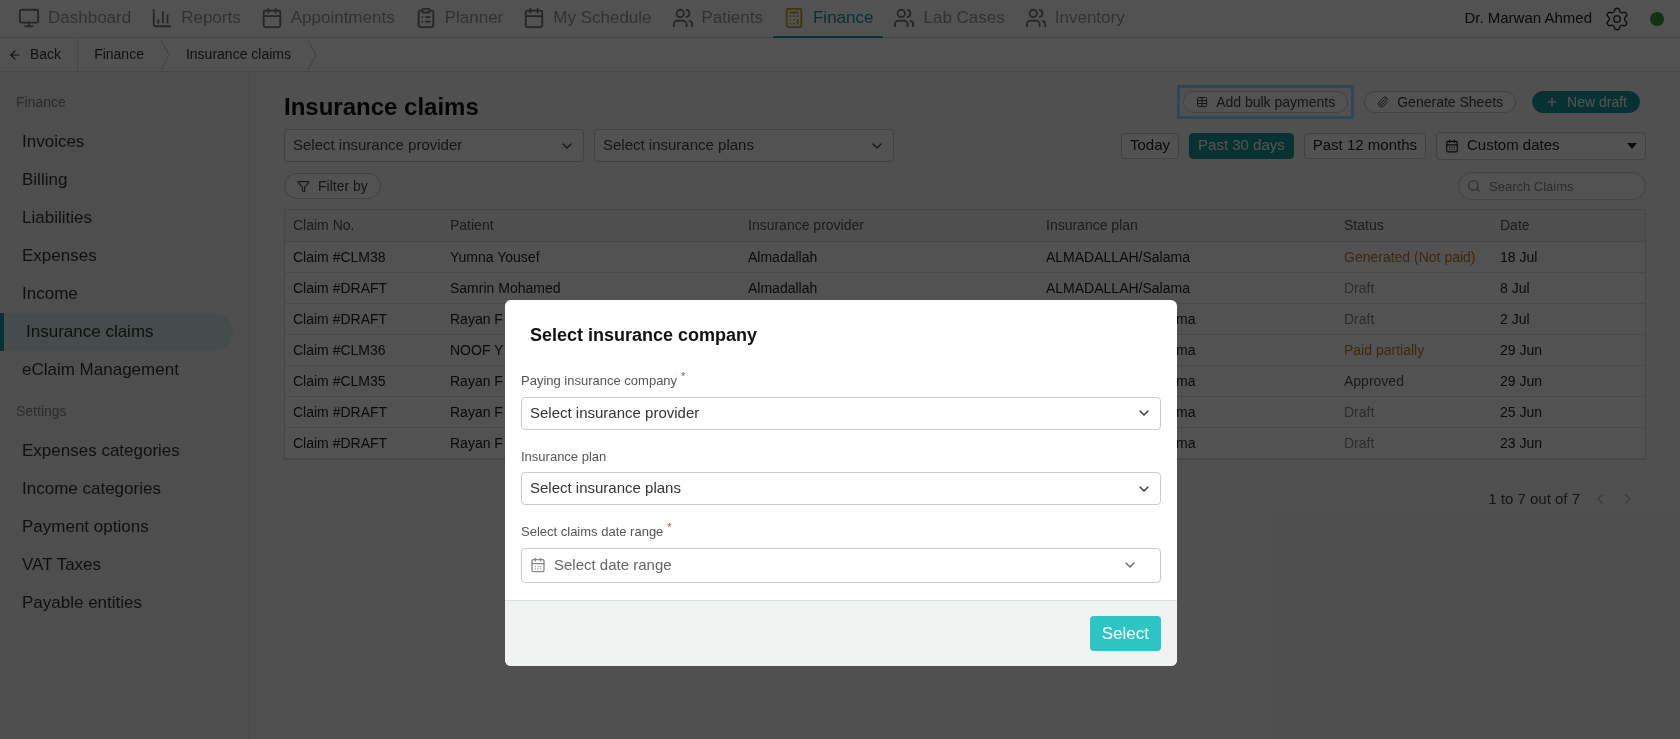 The height and width of the screenshot is (739, 1680). Describe the element at coordinates (1515, 319) in the screenshot. I see `table-cell-text: 2 Jul` at that location.